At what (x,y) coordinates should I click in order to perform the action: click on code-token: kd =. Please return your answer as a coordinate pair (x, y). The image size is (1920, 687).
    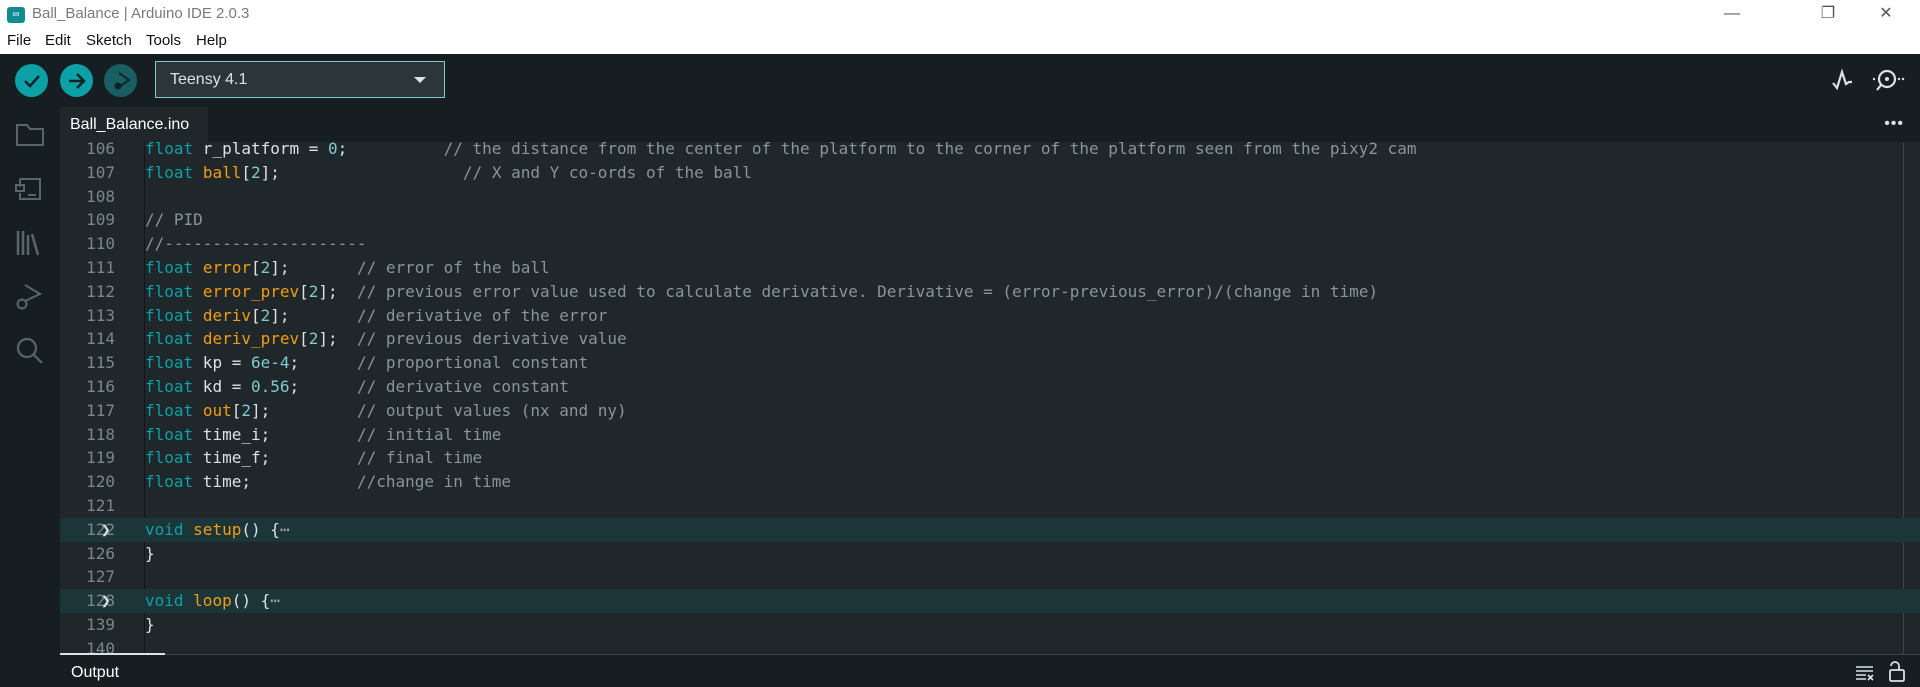
    Looking at the image, I should click on (222, 386).